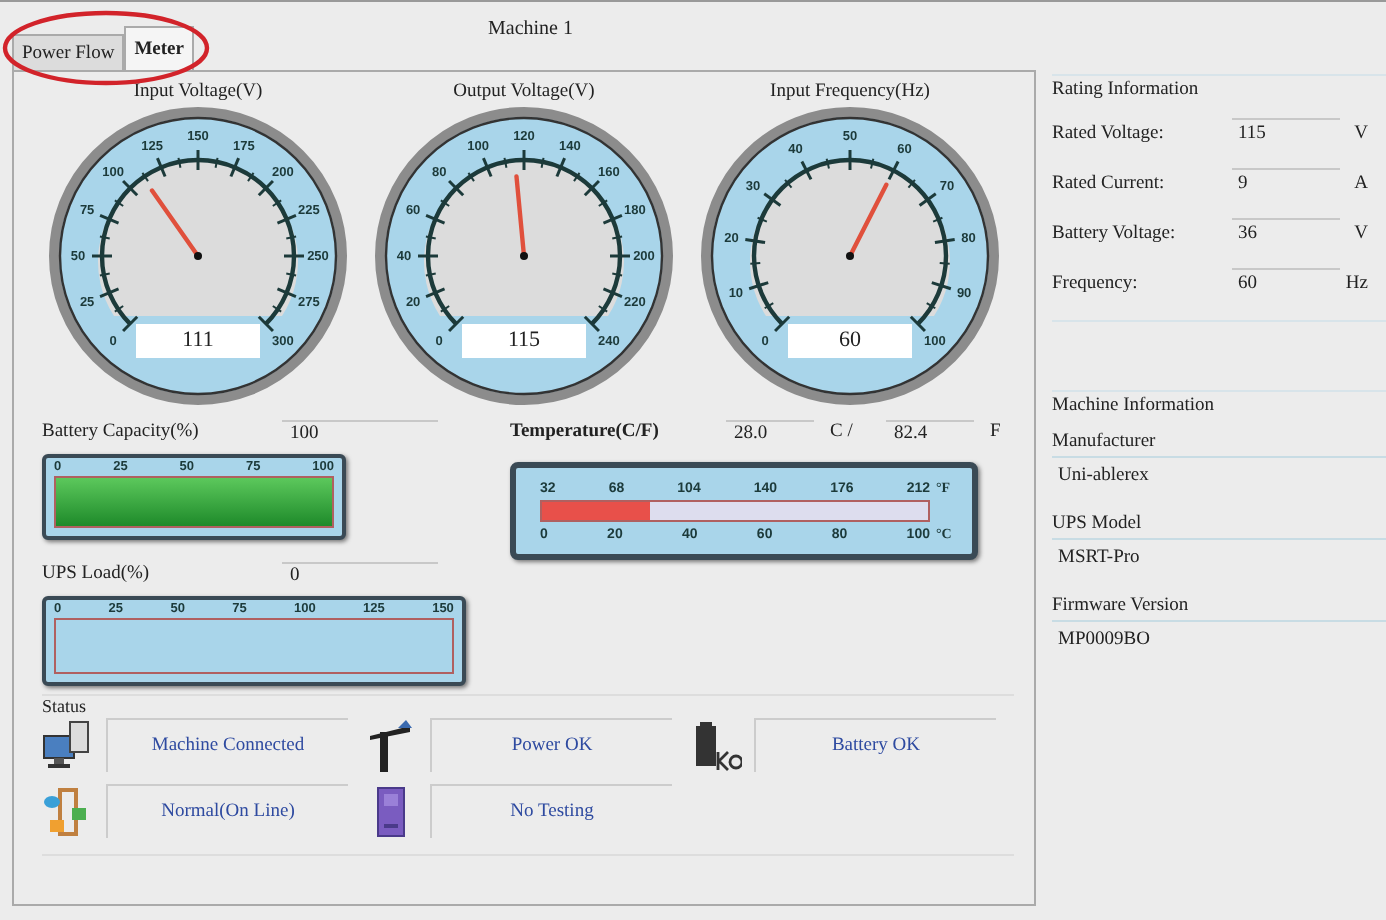 Image resolution: width=1386 pixels, height=920 pixels. What do you see at coordinates (996, 432) in the screenshot?
I see `unit-label: F` at bounding box center [996, 432].